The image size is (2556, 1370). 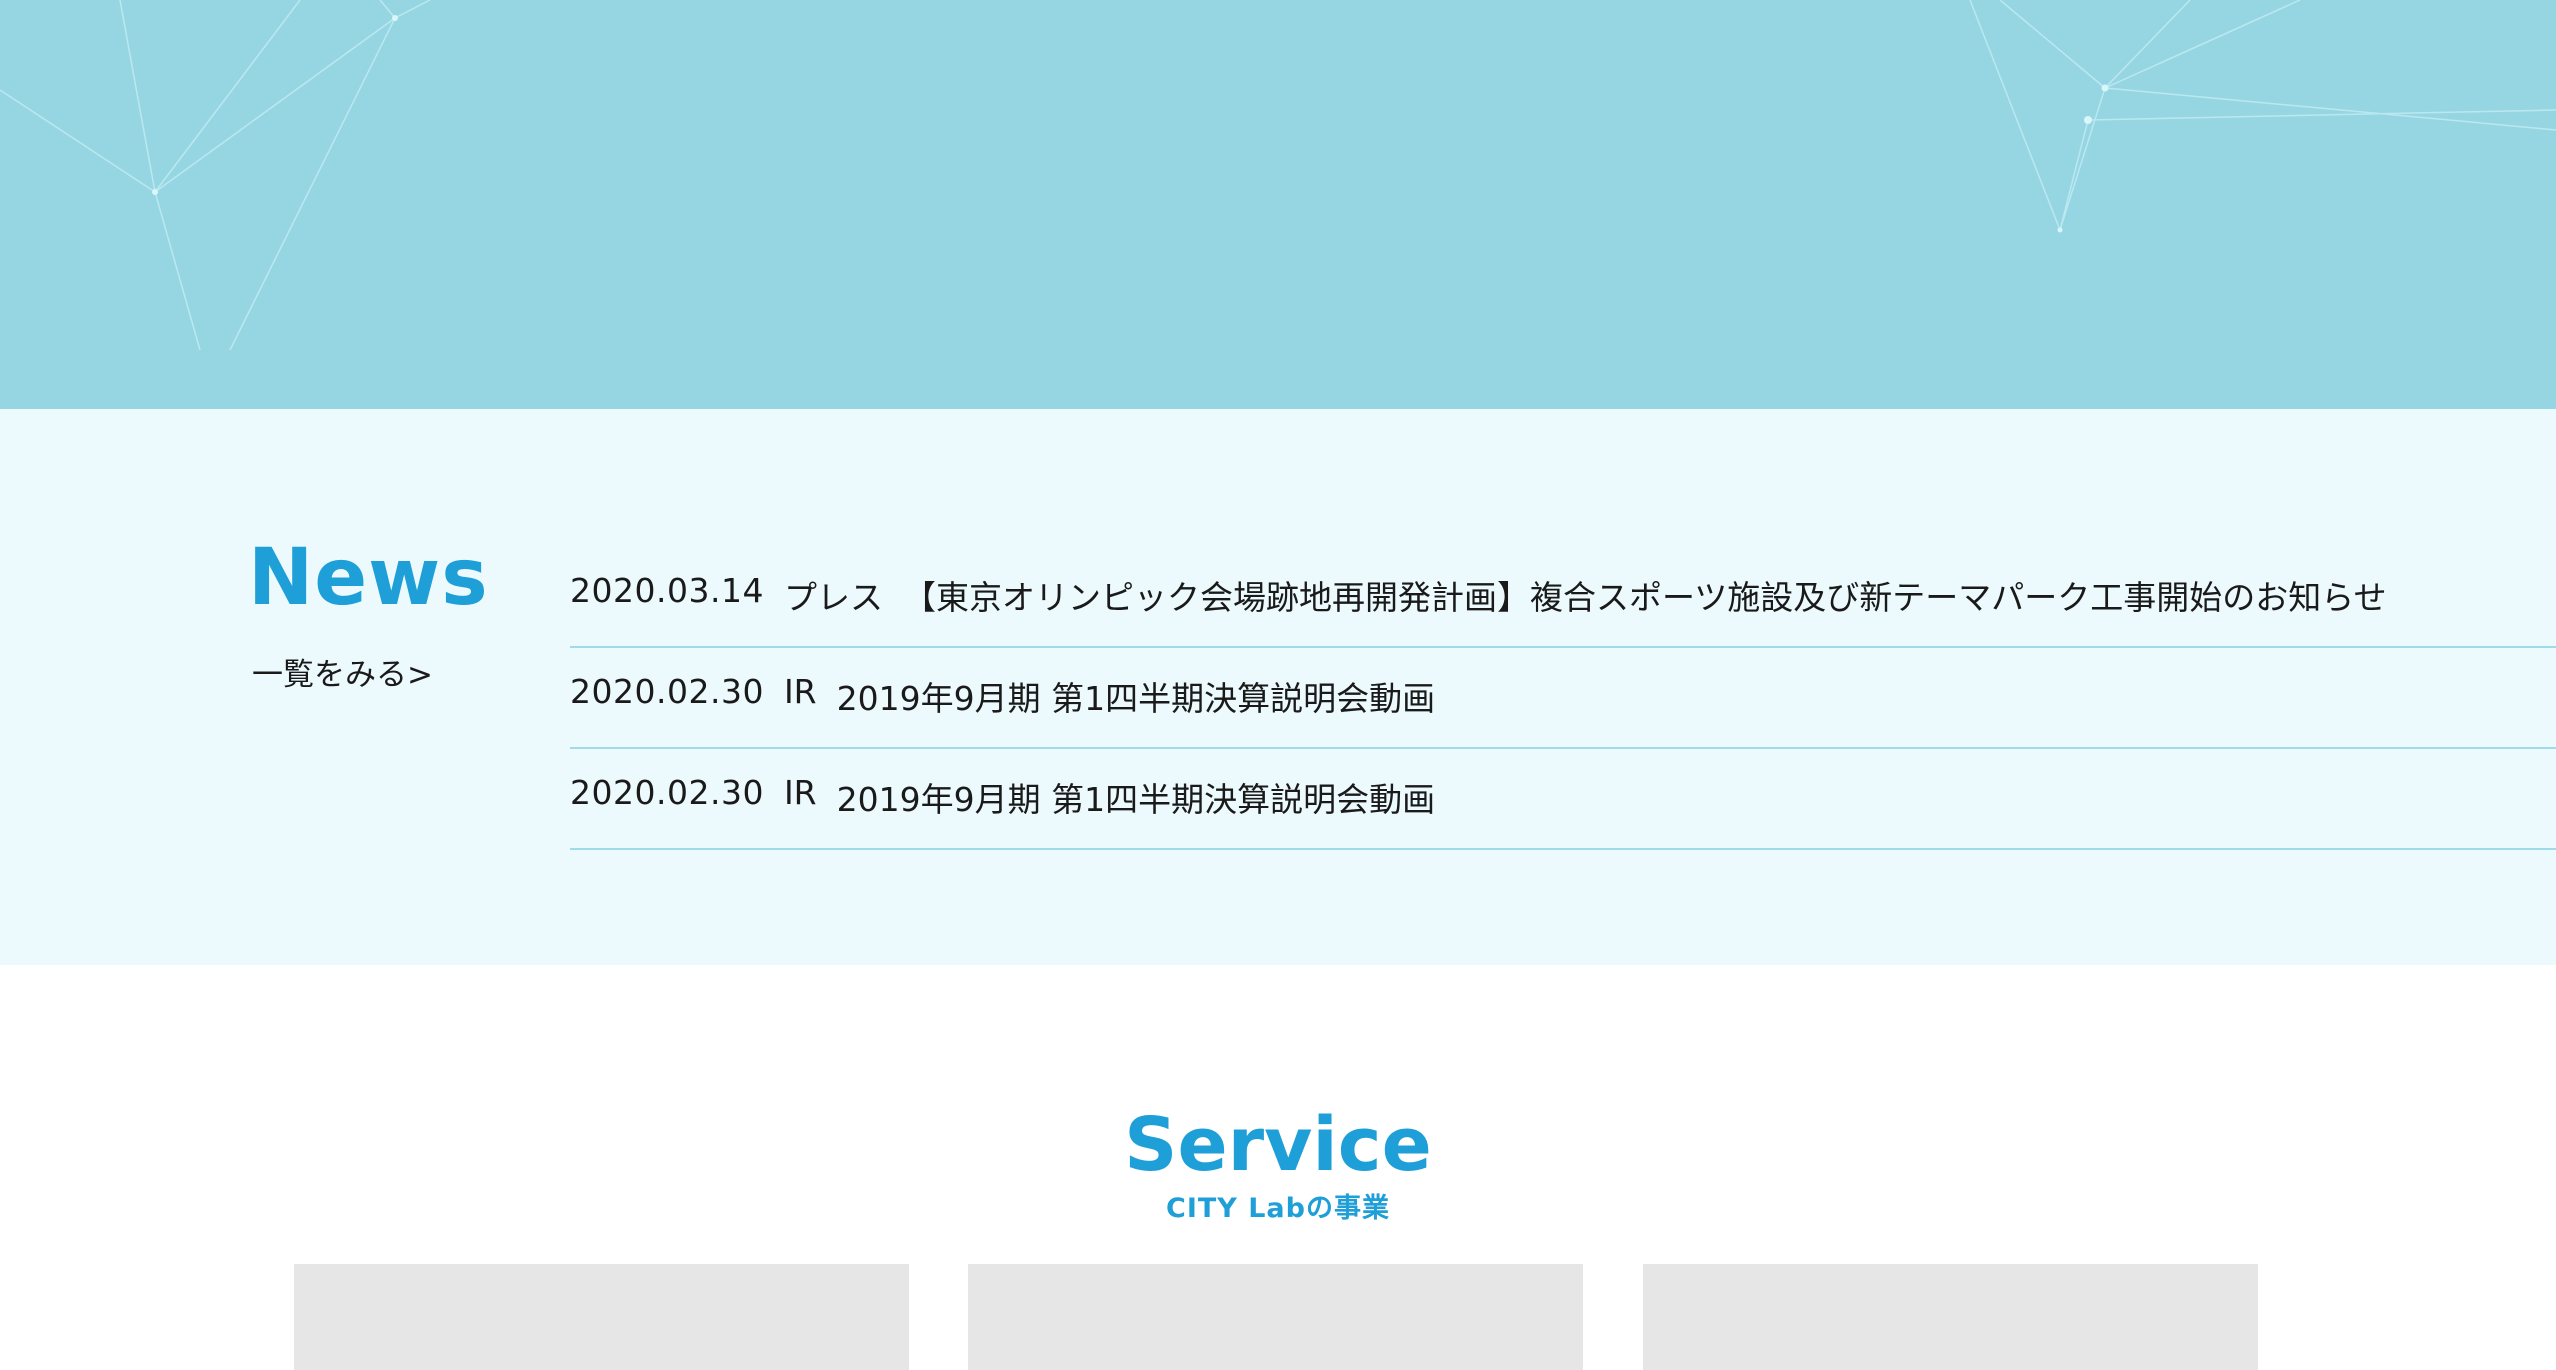 I want to click on service-subheading: CITY Labの事業, so click(x=1278, y=1208).